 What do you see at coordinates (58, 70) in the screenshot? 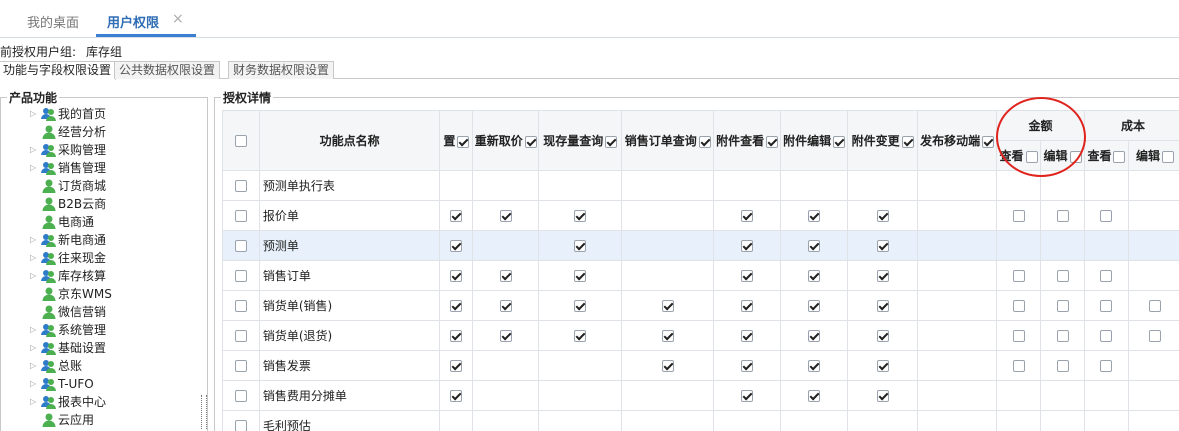
I see `subtab-function-field: 功能与字段权限设置` at bounding box center [58, 70].